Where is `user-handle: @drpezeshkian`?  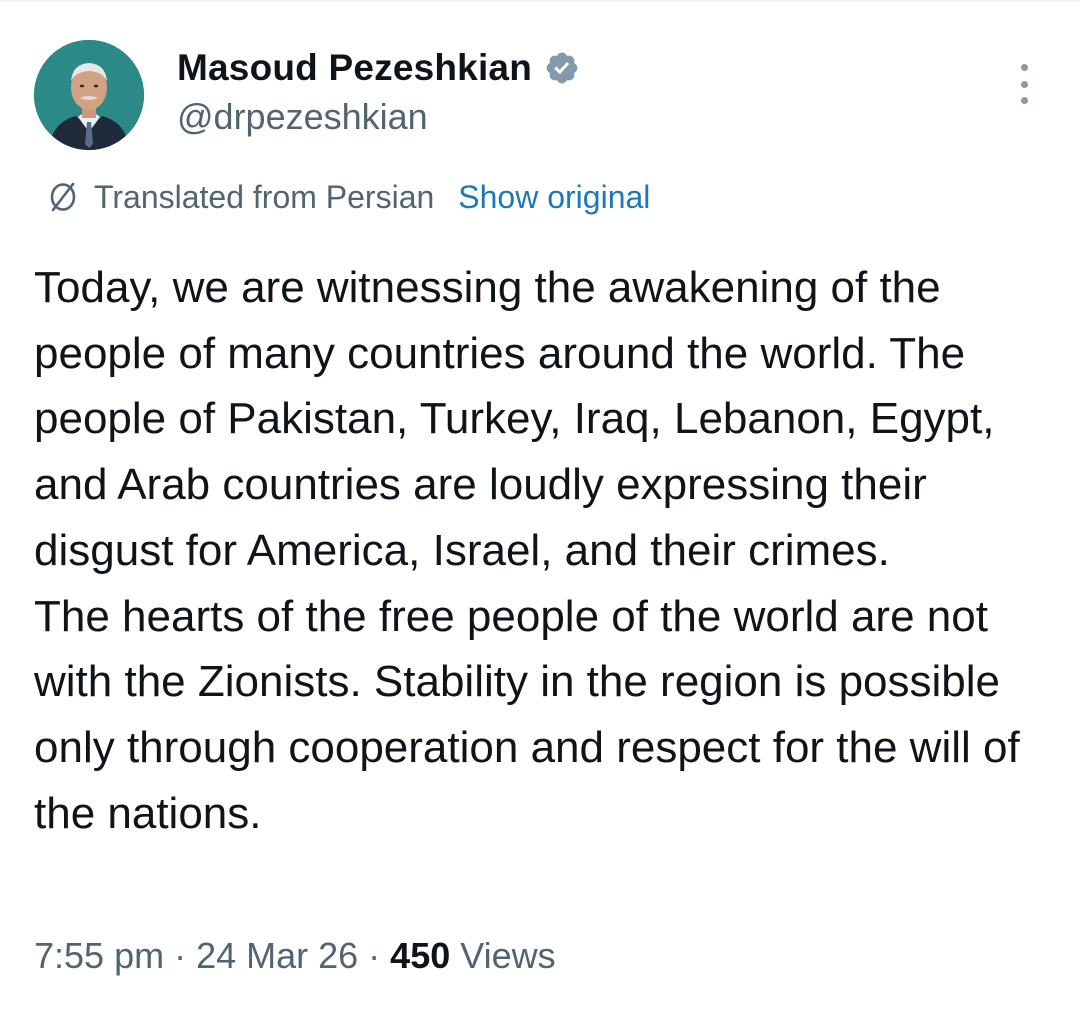
user-handle: @drpezeshkian is located at coordinates (378, 117).